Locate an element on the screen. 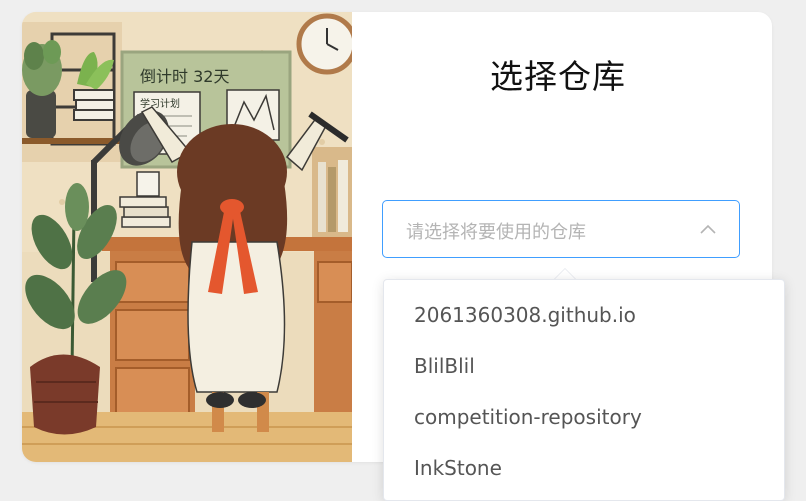 The image size is (806, 501). dropdown-caret is located at coordinates (565, 273).